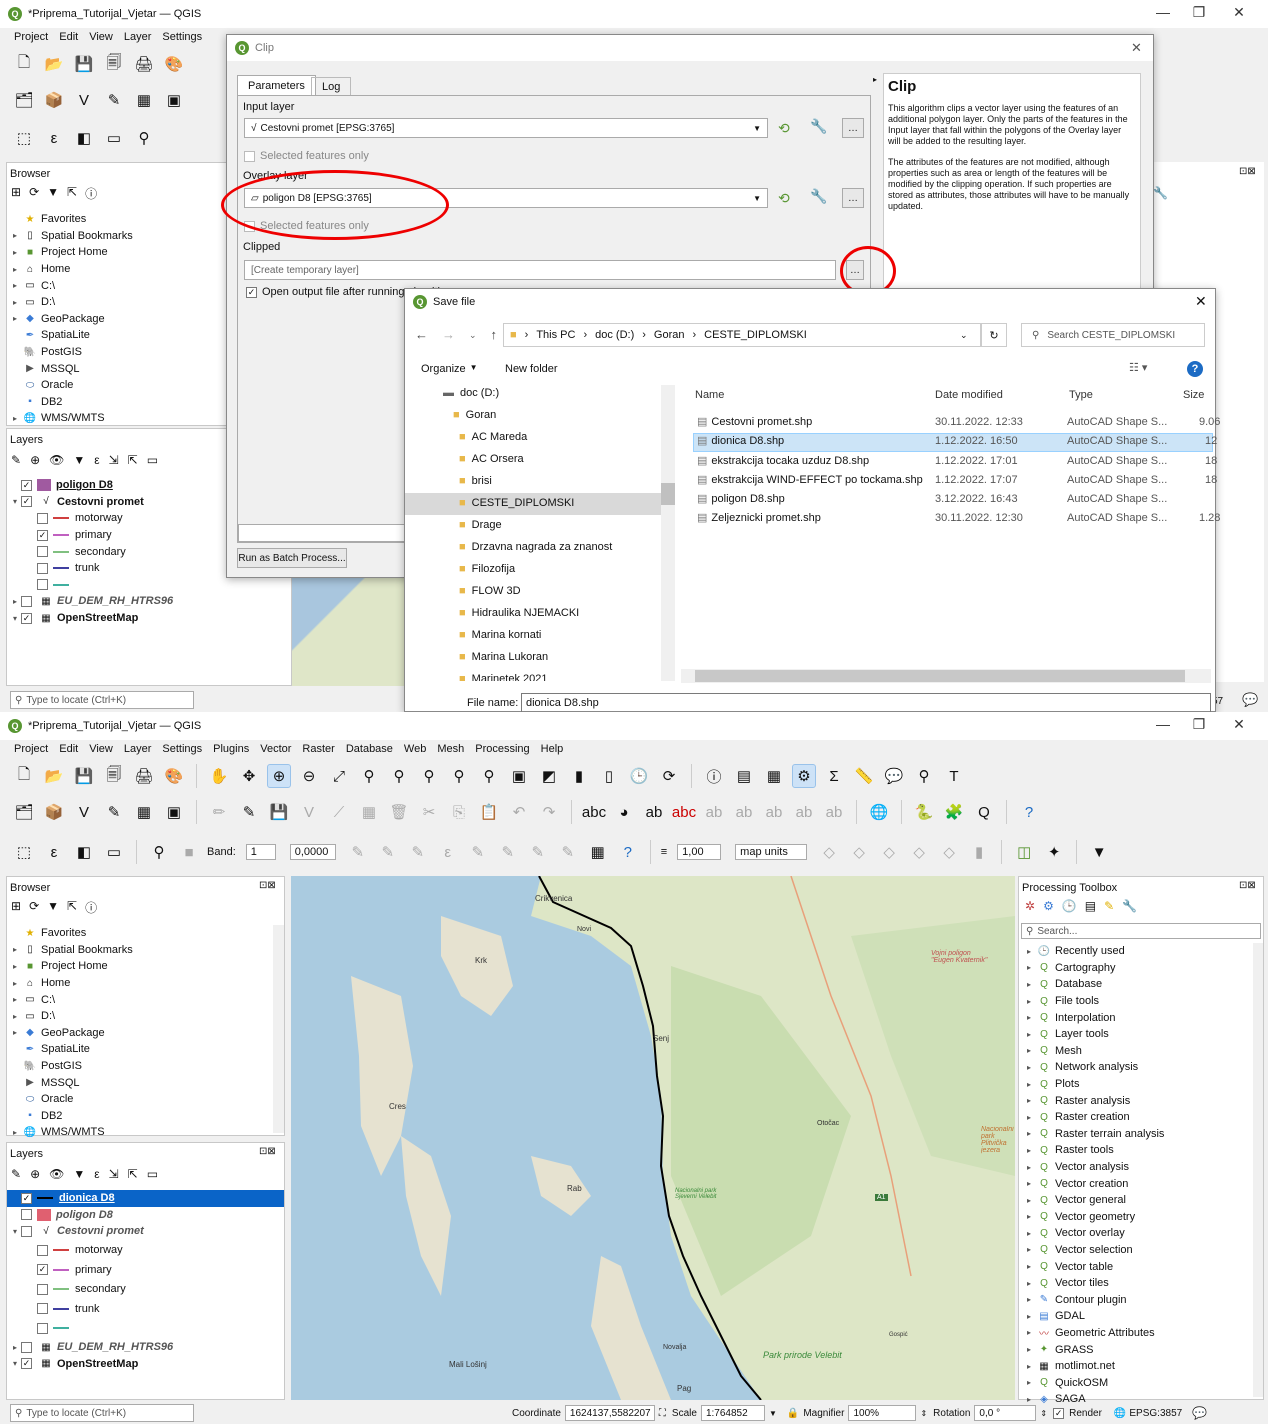 This screenshot has width=1268, height=1424. What do you see at coordinates (1093, 1382) in the screenshot?
I see `toolbox-item: ▸ Q QuickOSM` at bounding box center [1093, 1382].